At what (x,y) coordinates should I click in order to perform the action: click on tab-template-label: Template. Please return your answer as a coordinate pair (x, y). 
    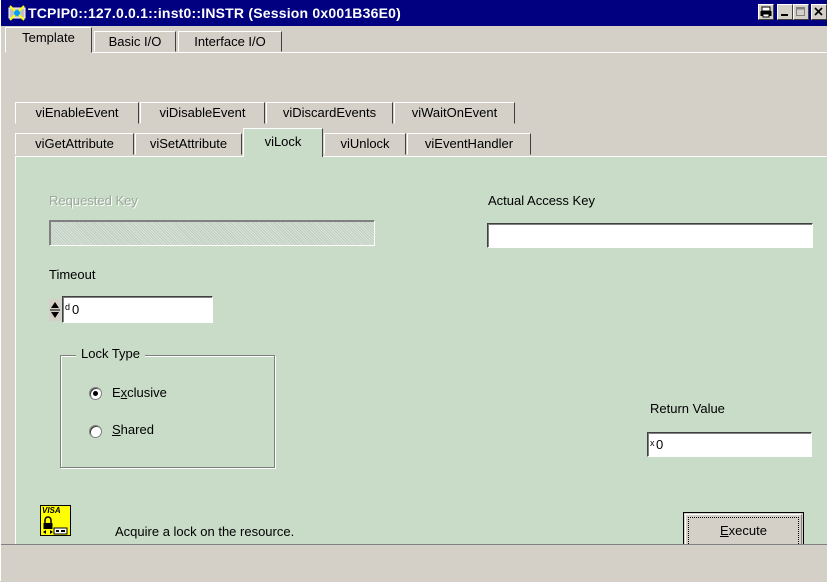
    Looking at the image, I should click on (48, 37).